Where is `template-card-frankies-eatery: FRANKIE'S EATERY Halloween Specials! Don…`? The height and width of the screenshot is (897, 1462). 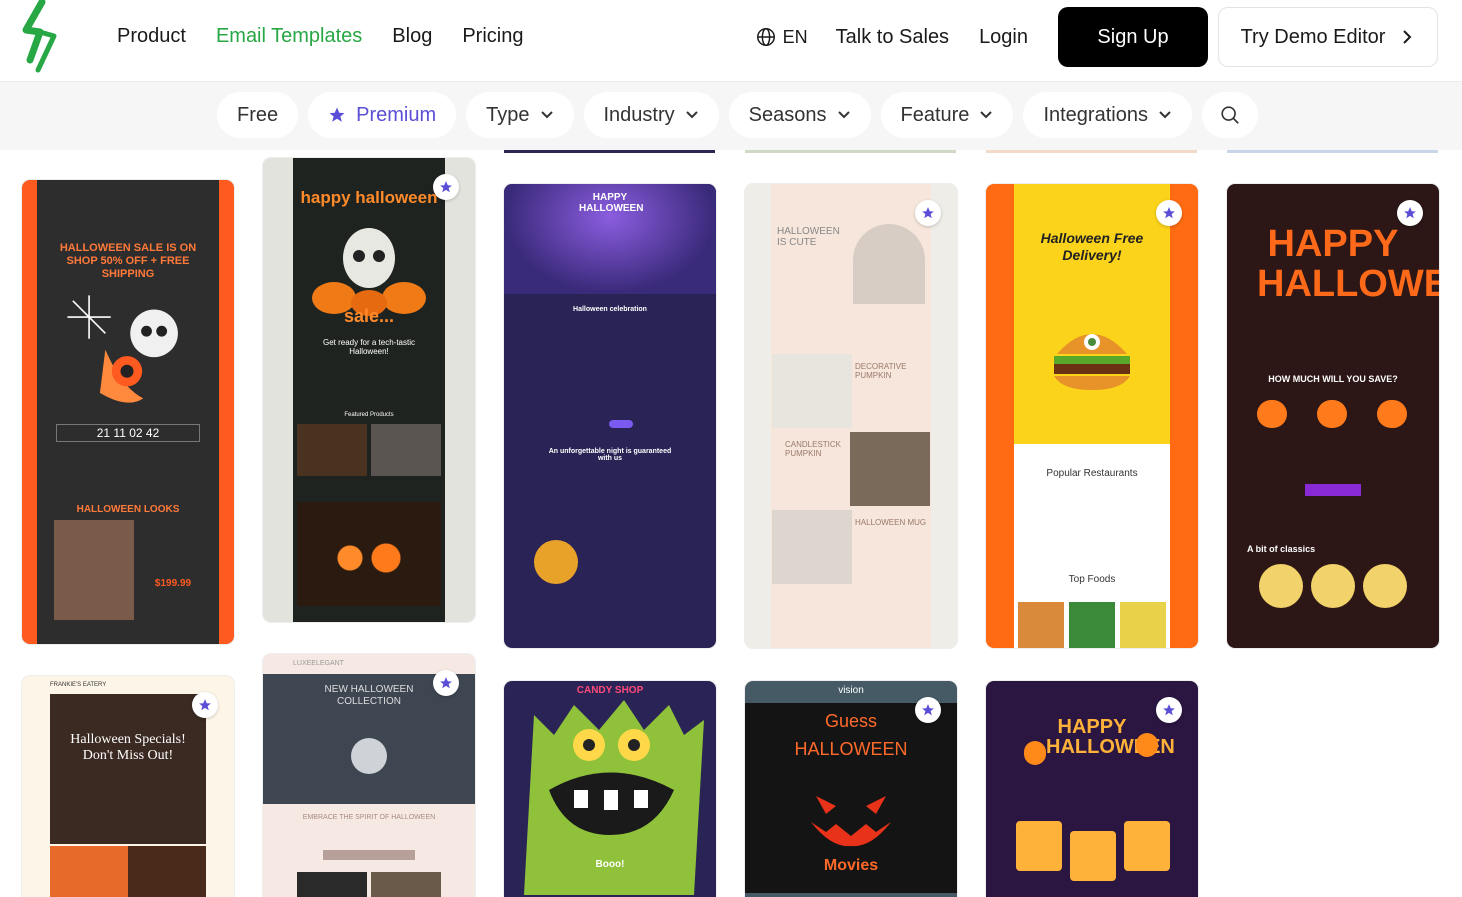 template-card-frankies-eatery: FRANKIE'S EATERY Halloween Specials! Don… is located at coordinates (128, 786).